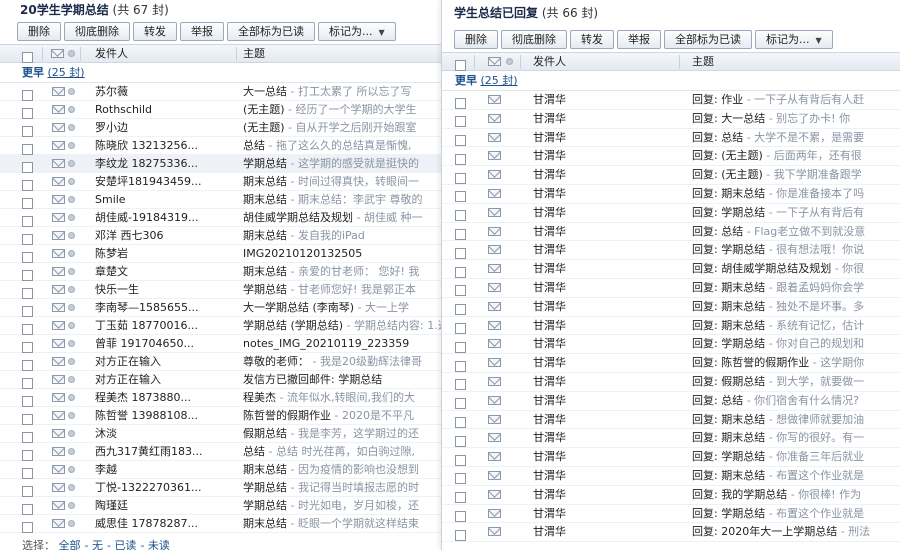 This screenshot has height=550, width=900. What do you see at coordinates (848, 269) in the screenshot?
I see `subject-preview: - 你很` at bounding box center [848, 269].